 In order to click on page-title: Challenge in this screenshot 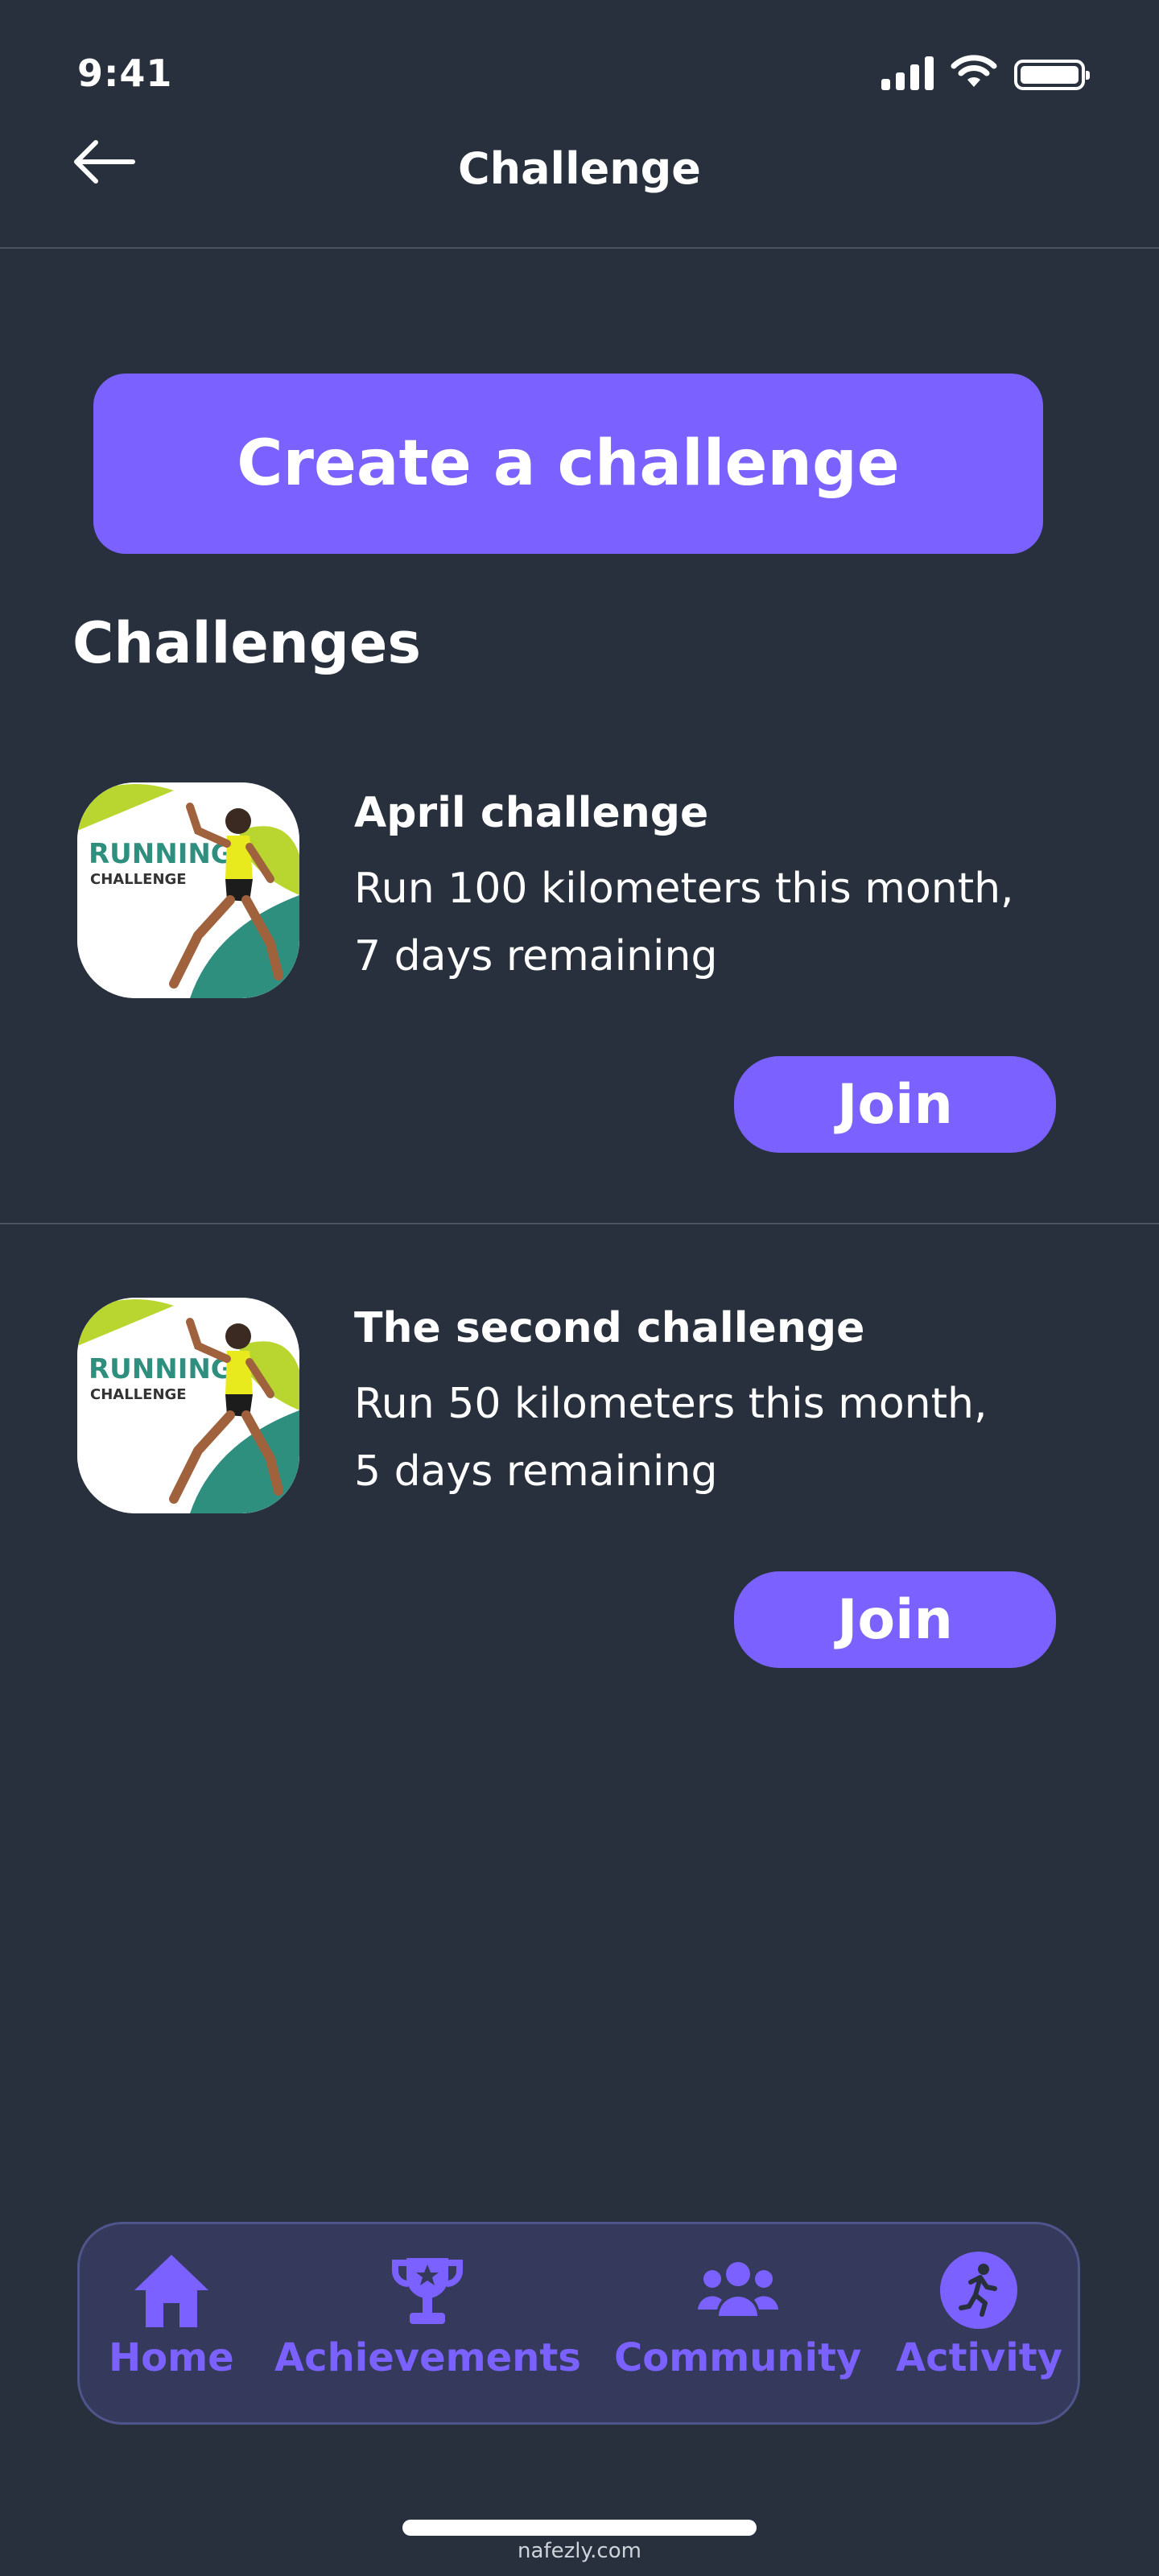, I will do `click(579, 168)`.